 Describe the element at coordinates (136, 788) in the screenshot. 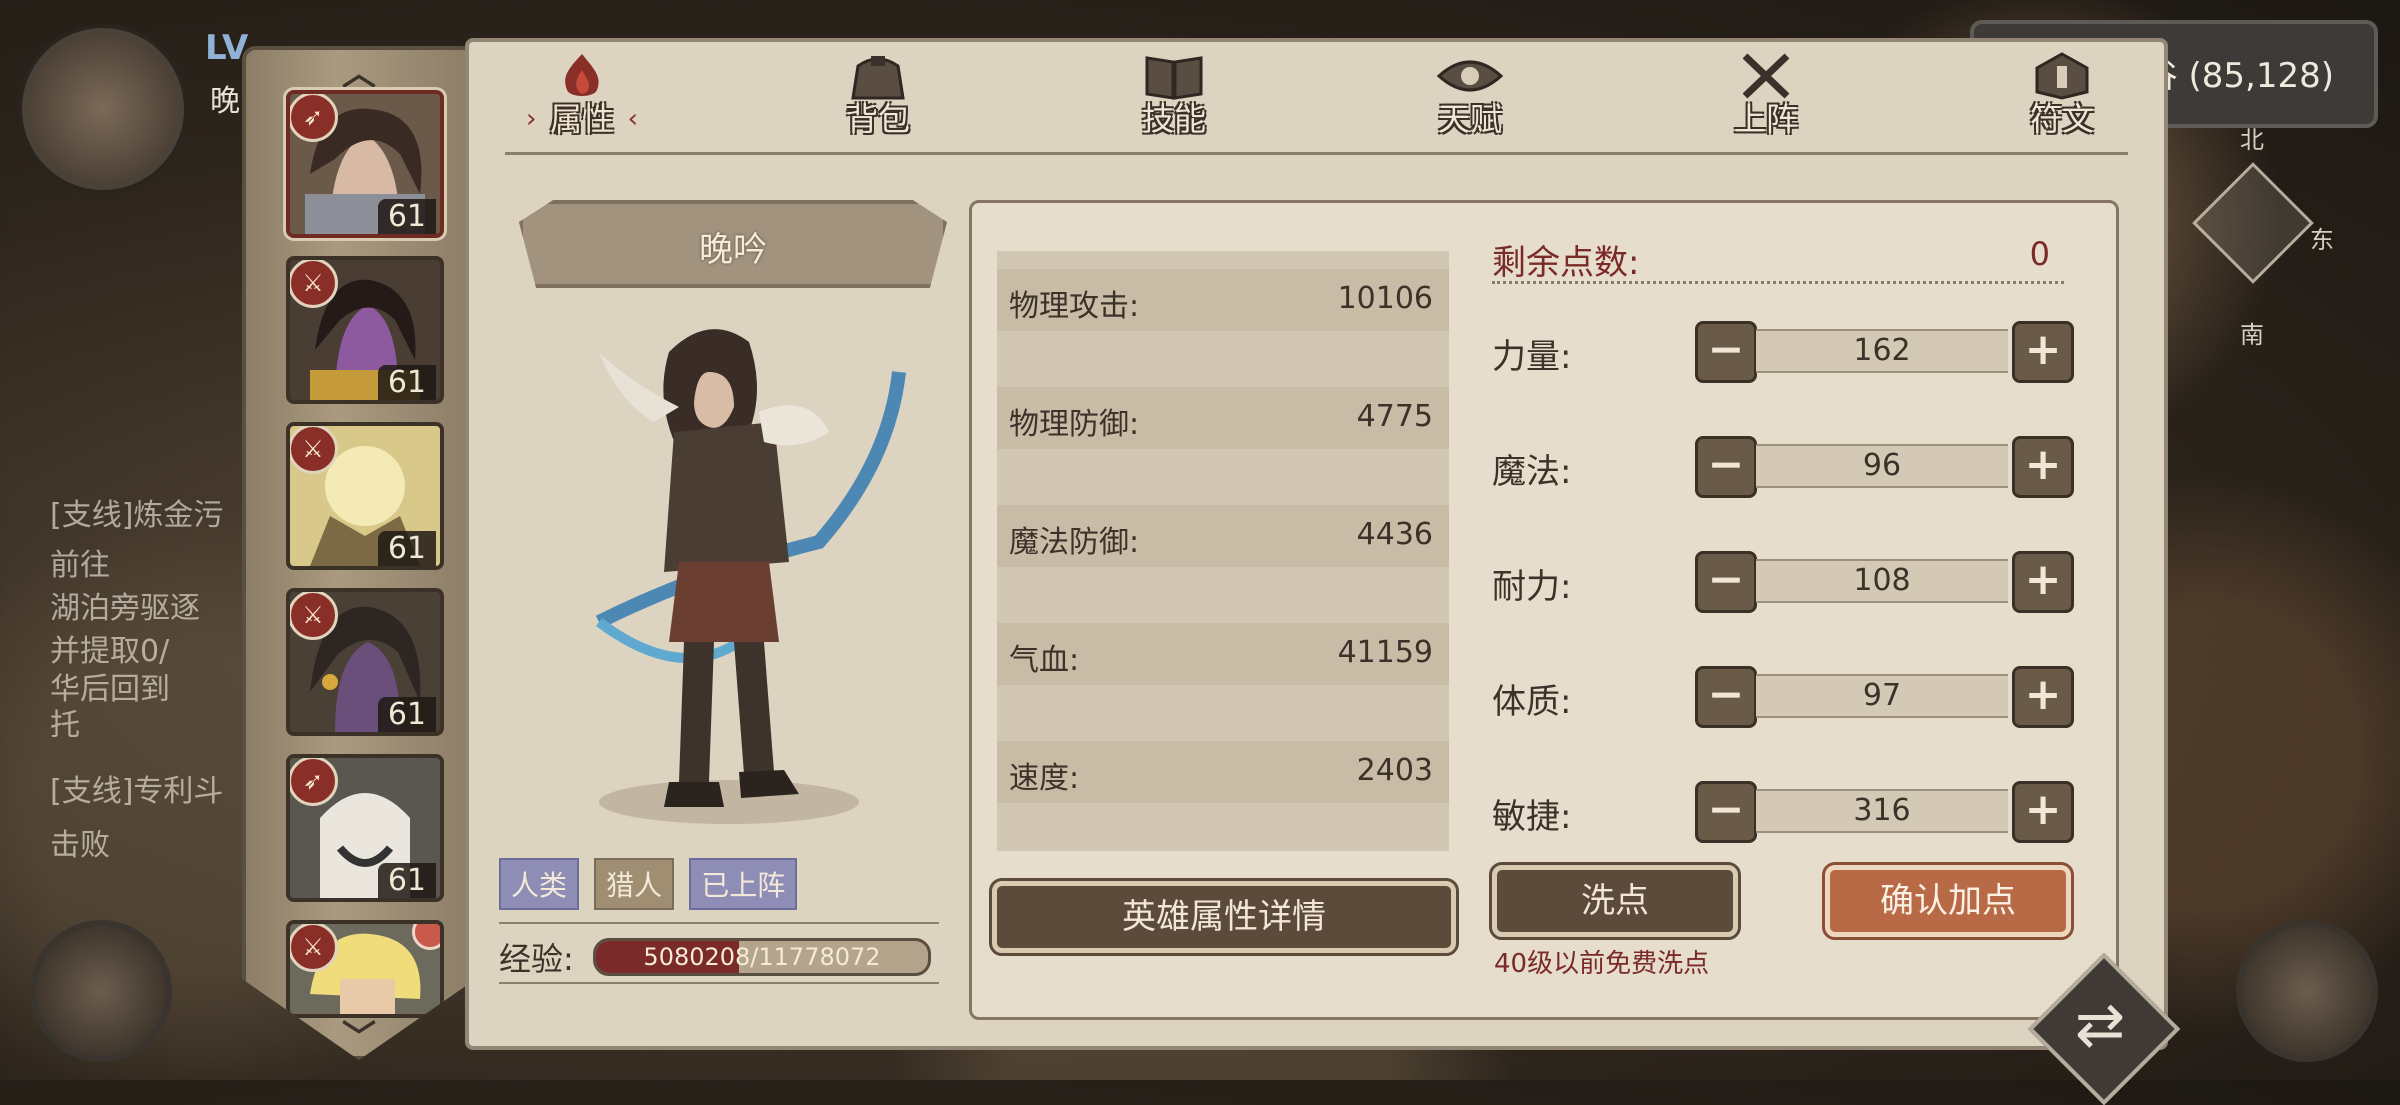

I see `quest-line: [支线]专利斗` at that location.